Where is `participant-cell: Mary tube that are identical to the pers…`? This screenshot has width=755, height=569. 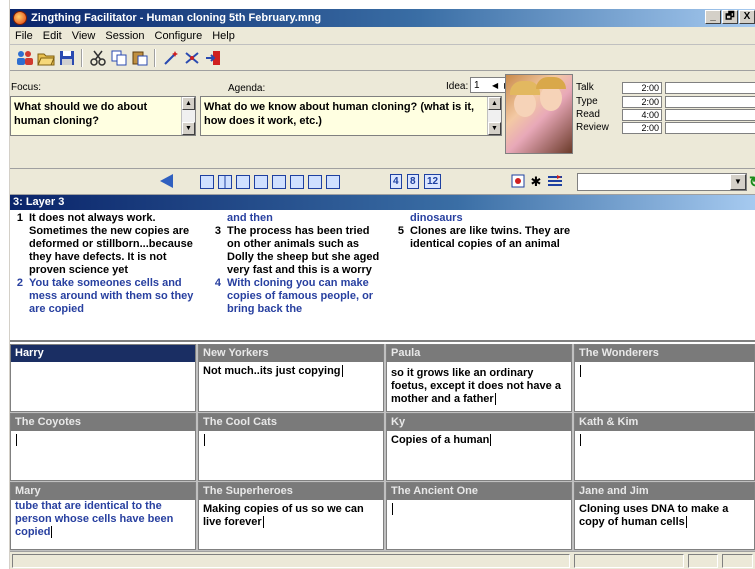 participant-cell: Mary tube that are identical to the pers… is located at coordinates (103, 516).